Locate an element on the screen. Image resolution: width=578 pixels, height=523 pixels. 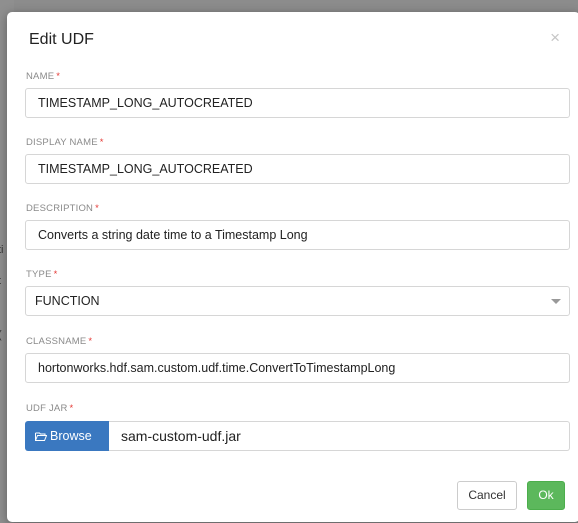
udf-jar-file-group: Browse sam-custom-udf.jar is located at coordinates (297, 436).